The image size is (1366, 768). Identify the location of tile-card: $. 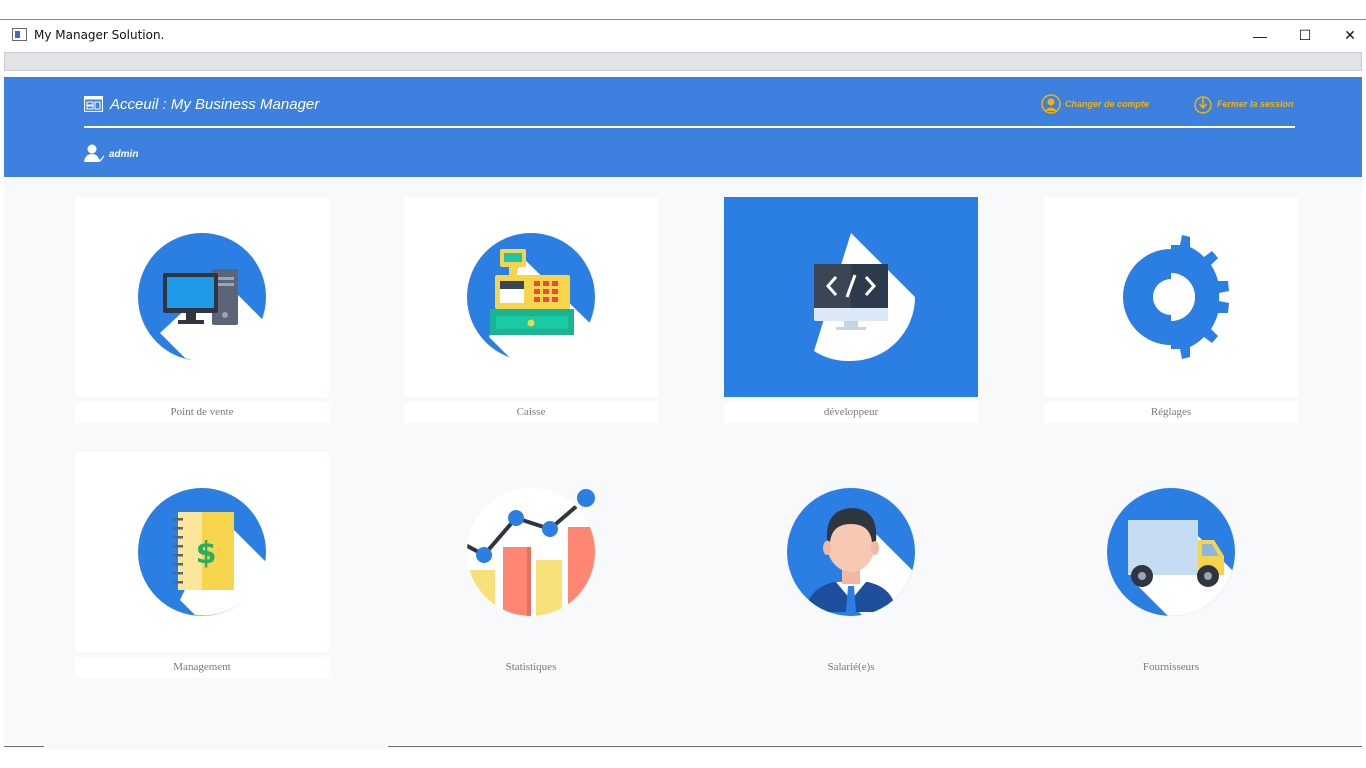
(202, 552).